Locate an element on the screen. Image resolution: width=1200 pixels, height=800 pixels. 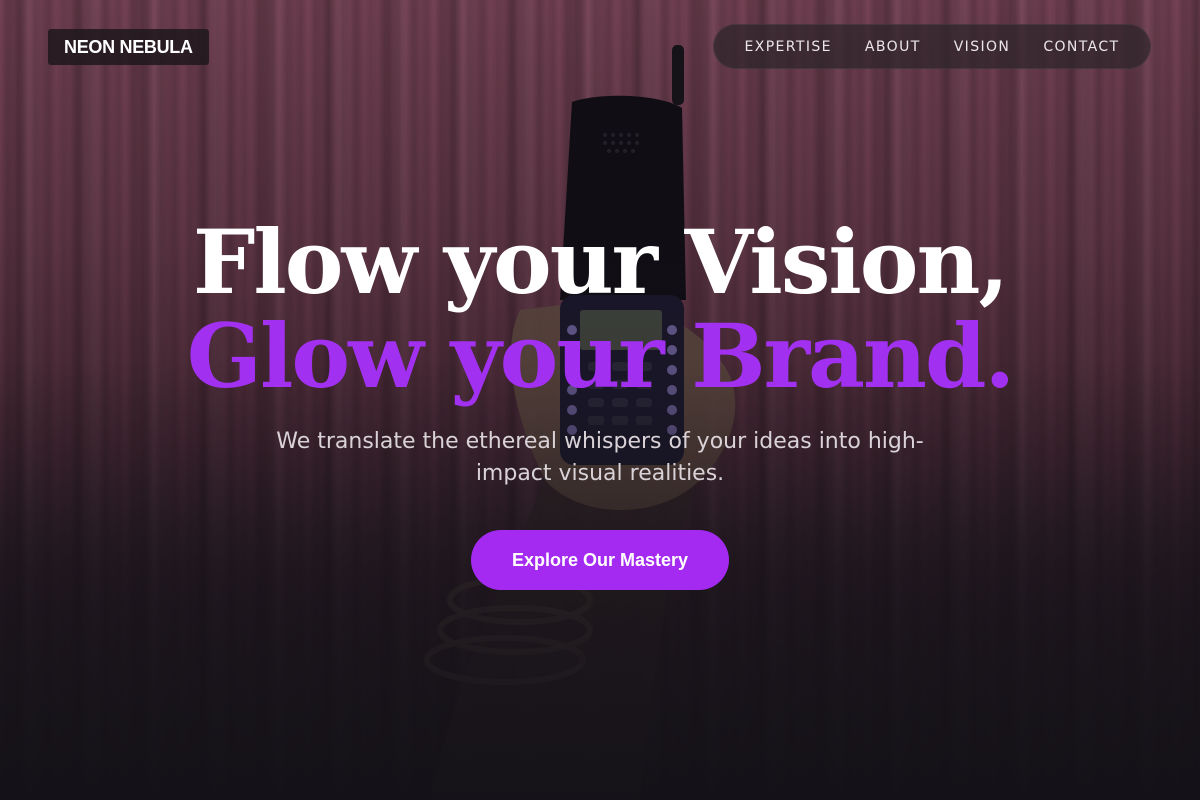
explore-mastery-button: Explore Our Mastery is located at coordinates (600, 560).